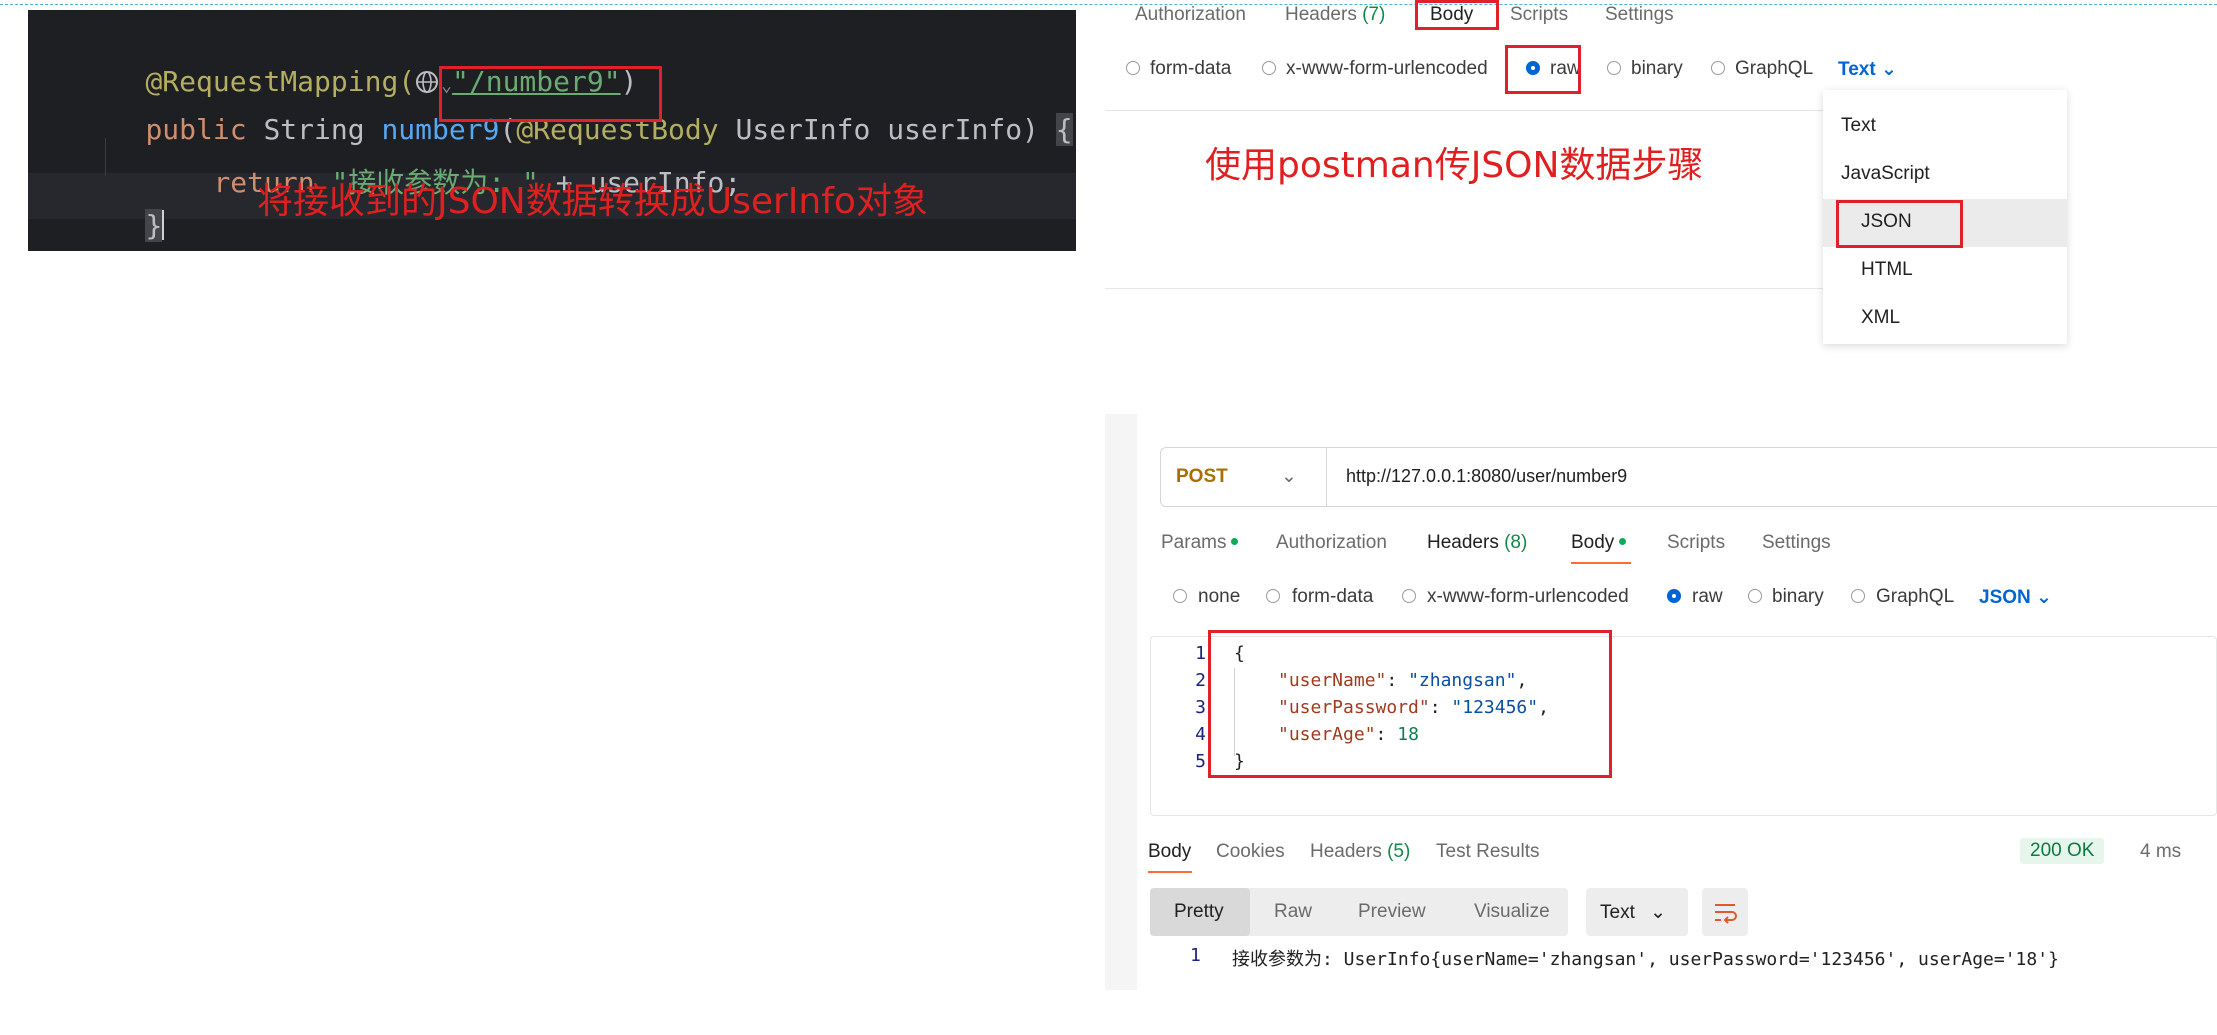 This screenshot has width=2217, height=1035. I want to click on option-raw-req: raw, so click(1707, 597).